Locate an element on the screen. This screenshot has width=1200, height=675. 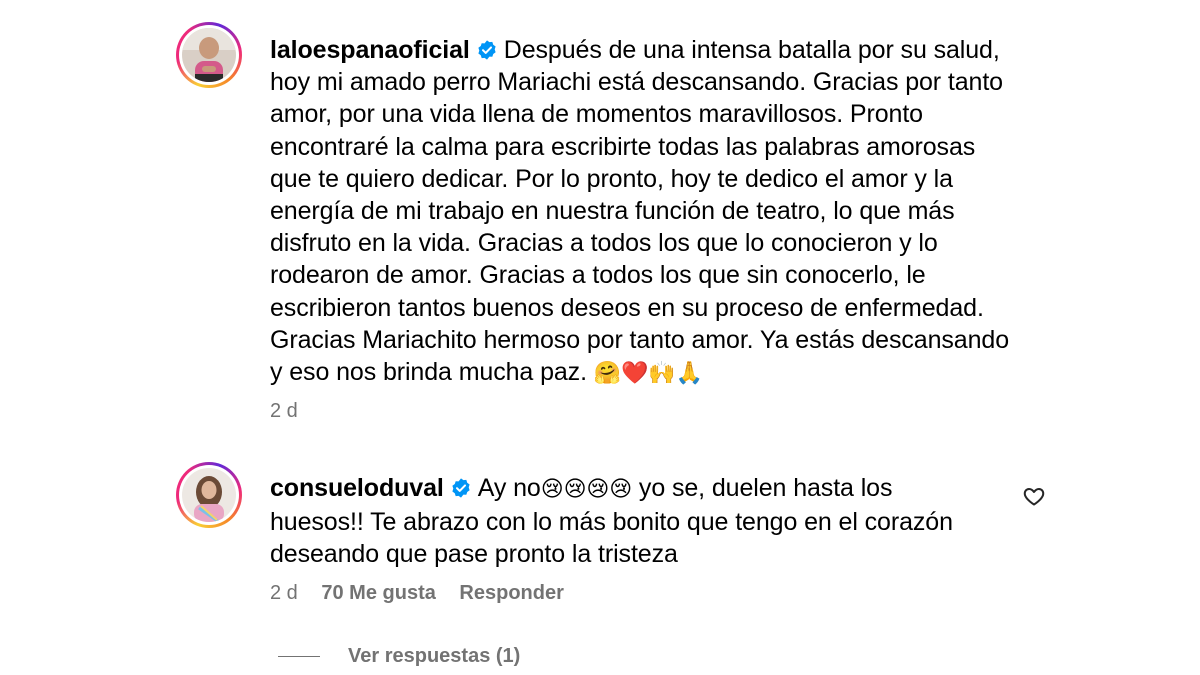
heart-outline-icon is located at coordinates (1034, 496).